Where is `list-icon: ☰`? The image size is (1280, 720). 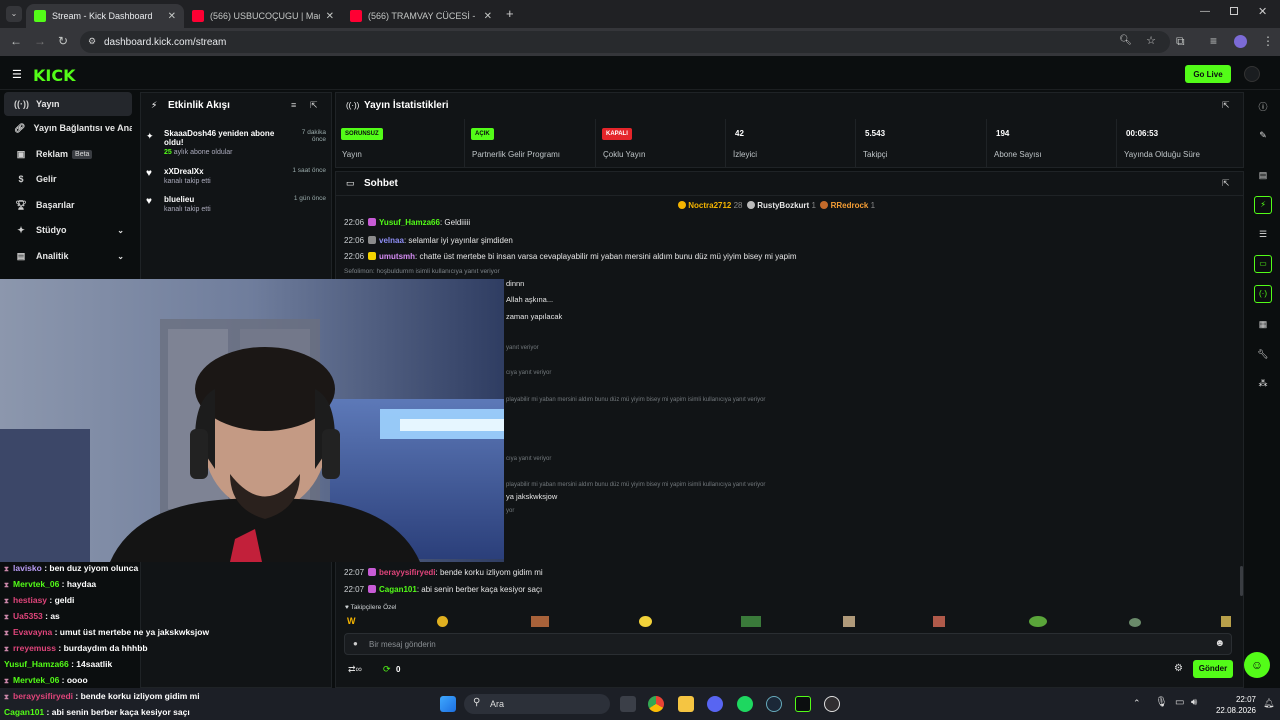 list-icon: ☰ is located at coordinates (1263, 236).